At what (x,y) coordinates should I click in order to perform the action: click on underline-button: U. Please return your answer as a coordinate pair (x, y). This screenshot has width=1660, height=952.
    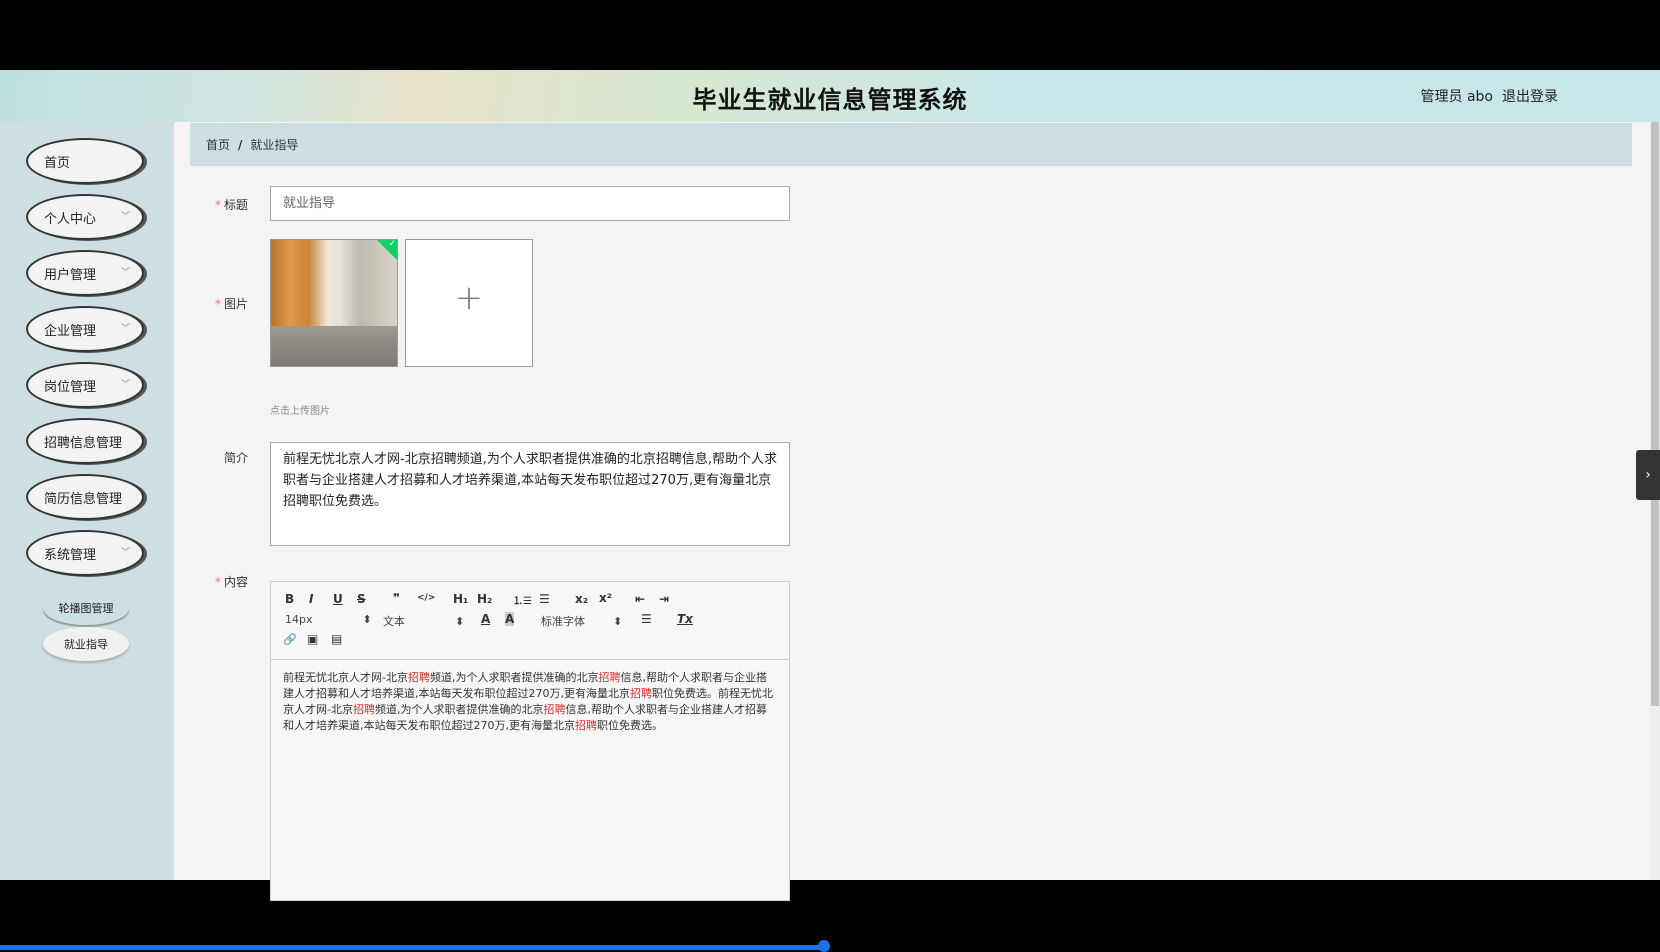
    Looking at the image, I should click on (338, 599).